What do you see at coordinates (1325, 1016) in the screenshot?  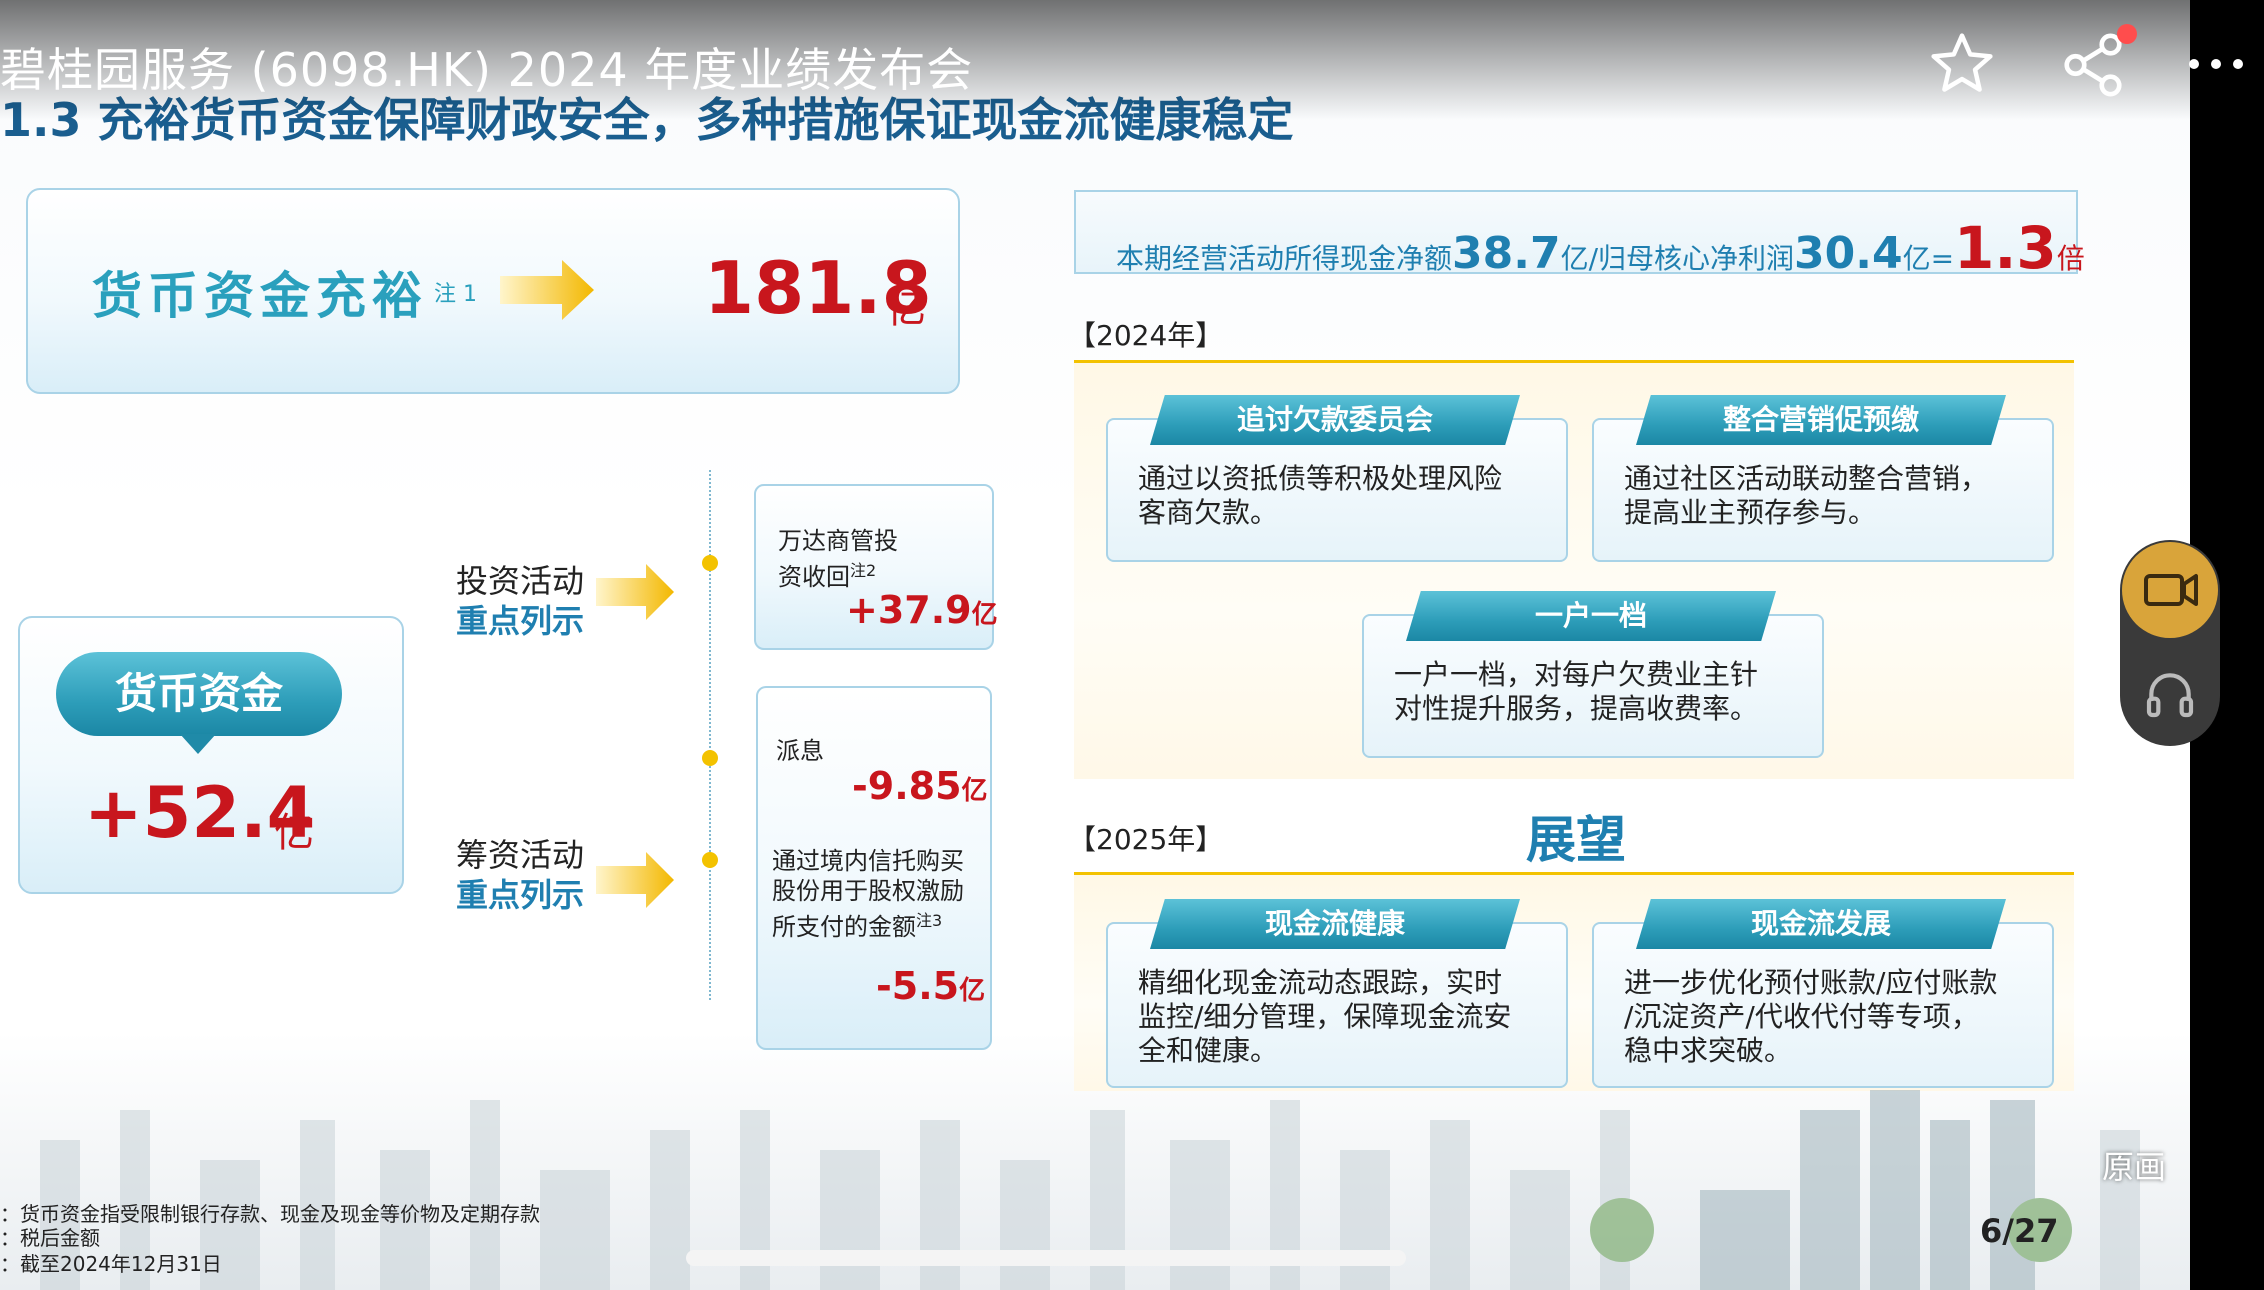 I see `card-text: 监控/细分管理，保障现金流安` at bounding box center [1325, 1016].